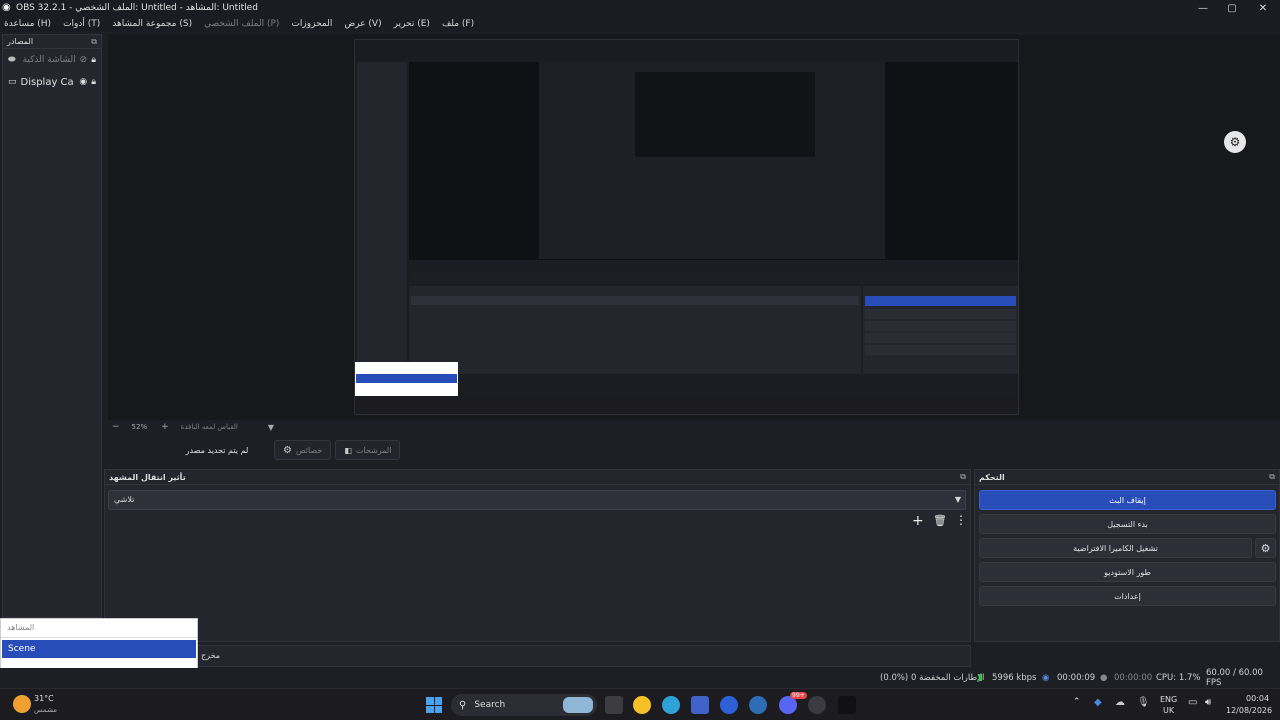  I want to click on language-top: ENG, so click(1168, 699).